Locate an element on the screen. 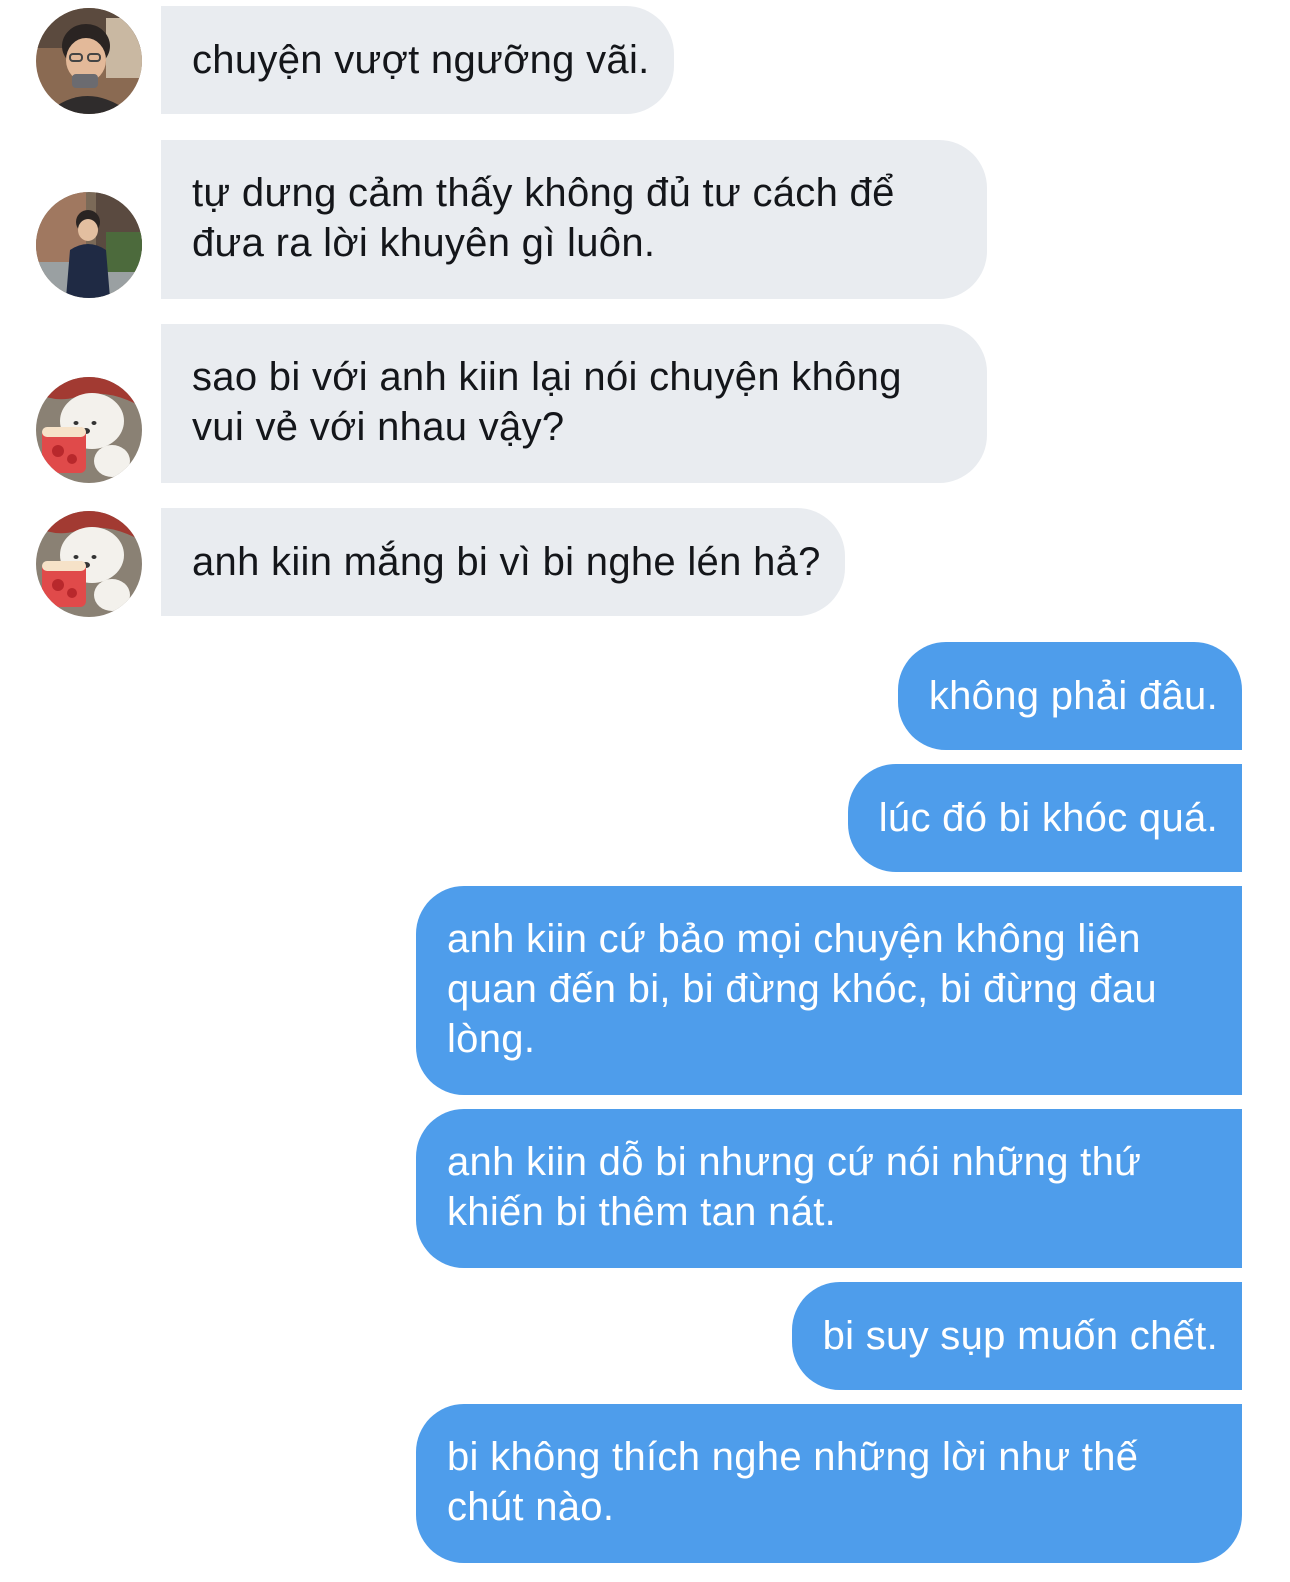 This screenshot has width=1290, height=1582. outgoing-message: không phải đâu. is located at coordinates (1069, 696).